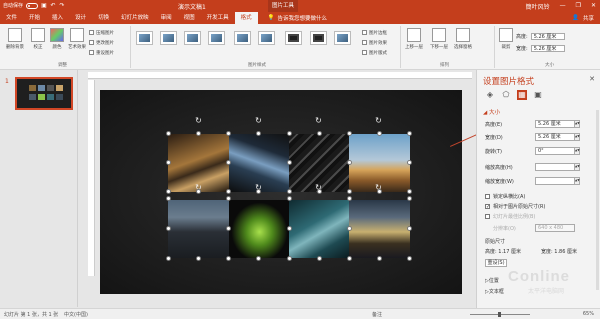 Image resolution: width=600 pixels, height=319 pixels. Describe the element at coordinates (577, 151) in the screenshot. I see `rotation-spinner: ▲▼` at that location.